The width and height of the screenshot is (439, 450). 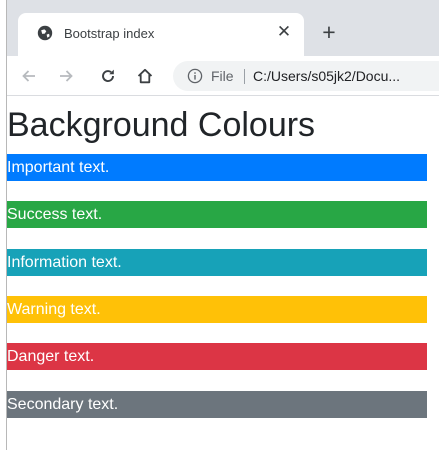 What do you see at coordinates (45, 33) in the screenshot?
I see `globe-icon` at bounding box center [45, 33].